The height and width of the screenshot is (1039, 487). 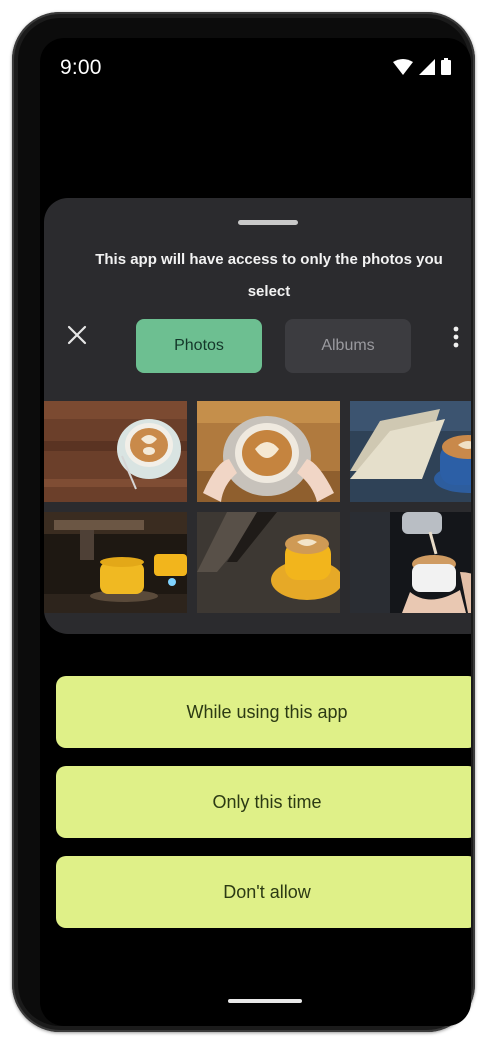 What do you see at coordinates (427, 67) in the screenshot?
I see `cellular-signal-icon` at bounding box center [427, 67].